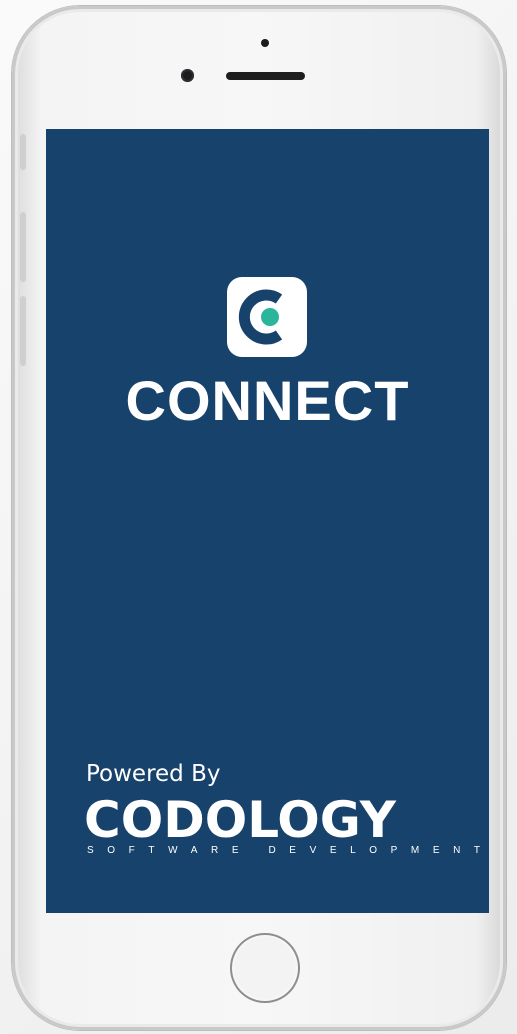  Describe the element at coordinates (288, 850) in the screenshot. I see `brand-tagline: SOFTWARE DEVELOPMENT` at that location.